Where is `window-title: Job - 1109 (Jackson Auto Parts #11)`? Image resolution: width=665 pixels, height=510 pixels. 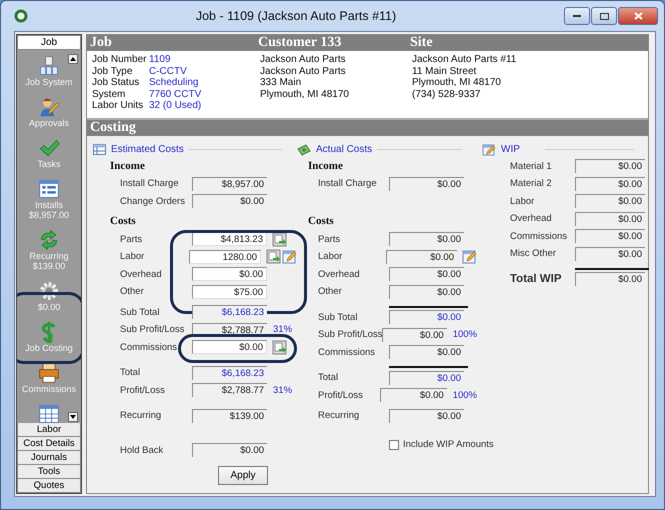
window-title: Job - 1109 (Jackson Auto Parts #11) is located at coordinates (296, 16).